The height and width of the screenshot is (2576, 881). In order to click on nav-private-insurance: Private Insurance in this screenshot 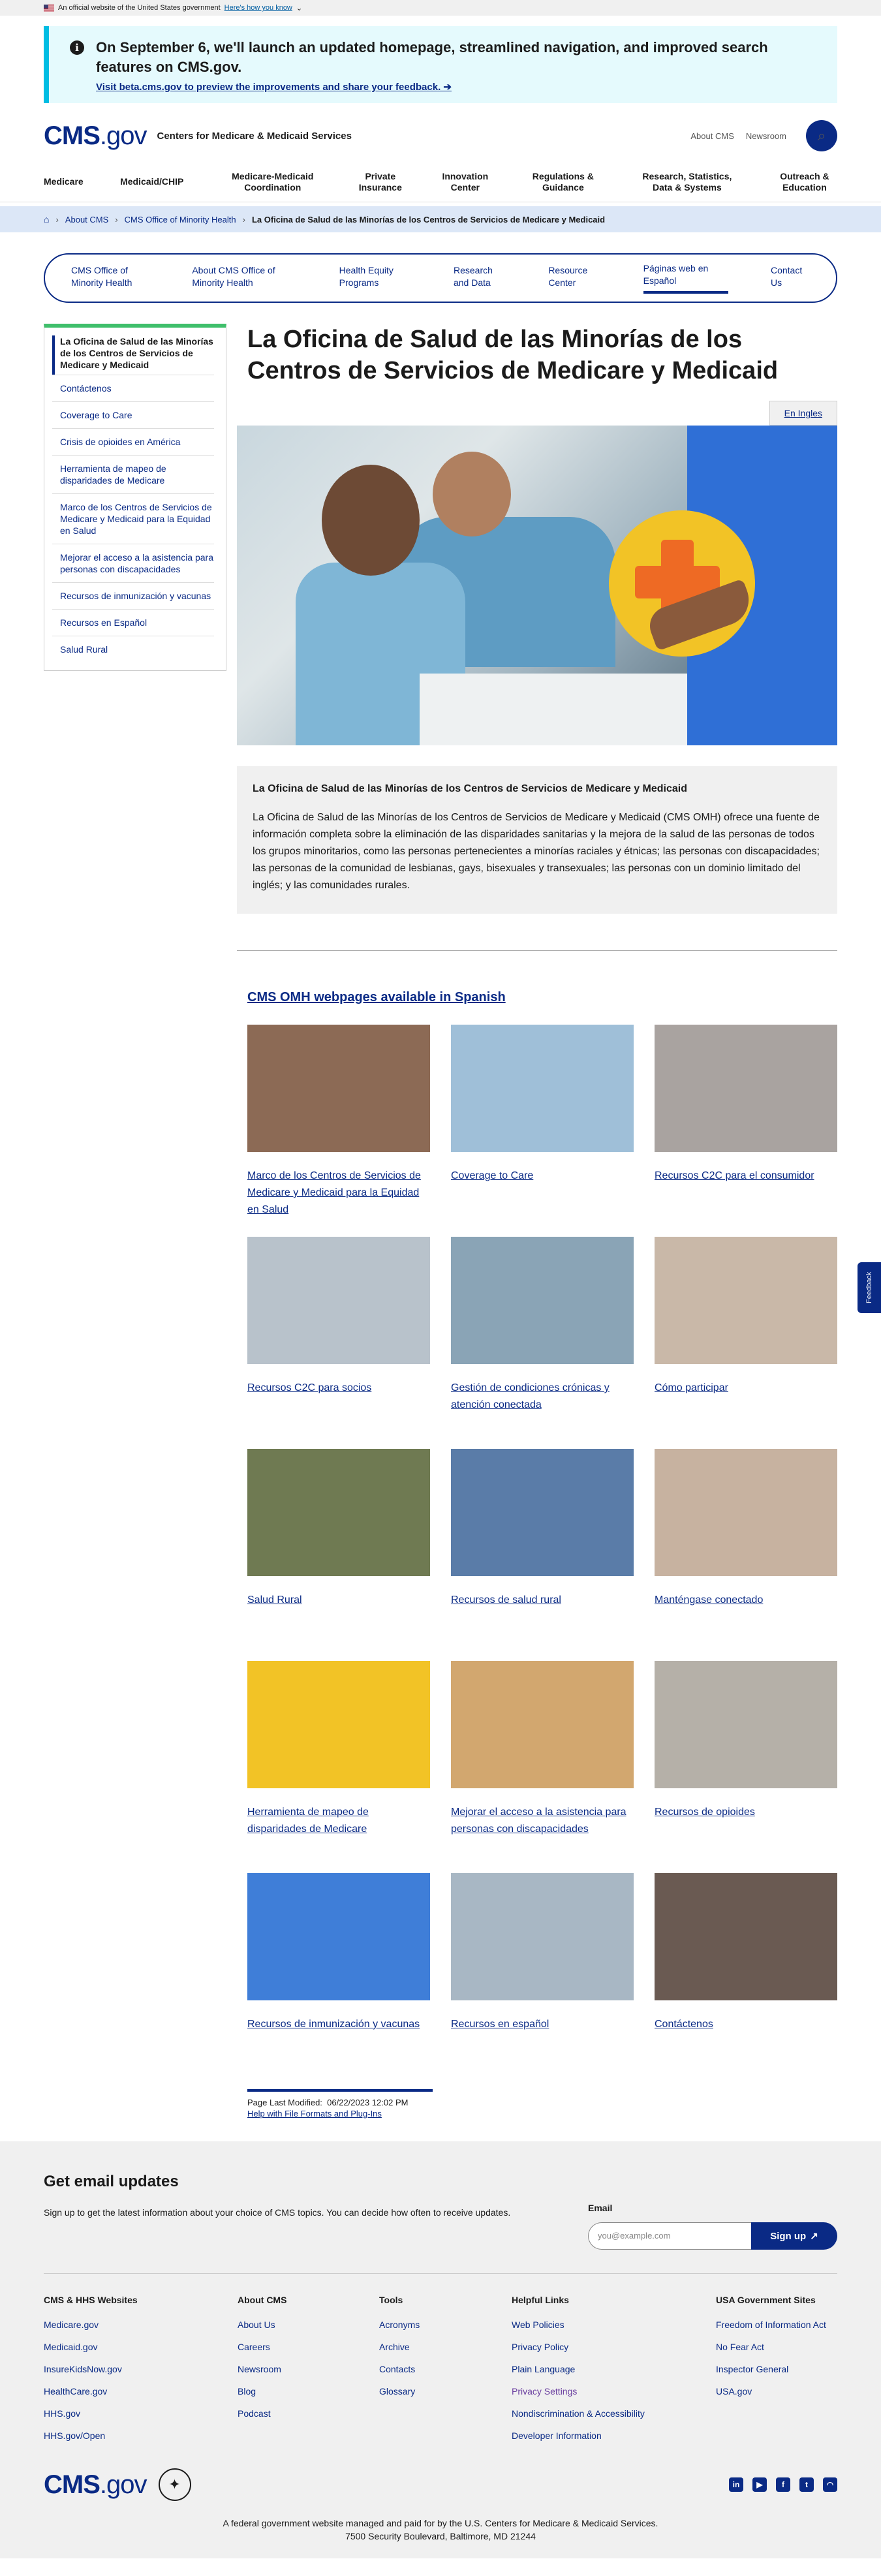, I will do `click(380, 182)`.